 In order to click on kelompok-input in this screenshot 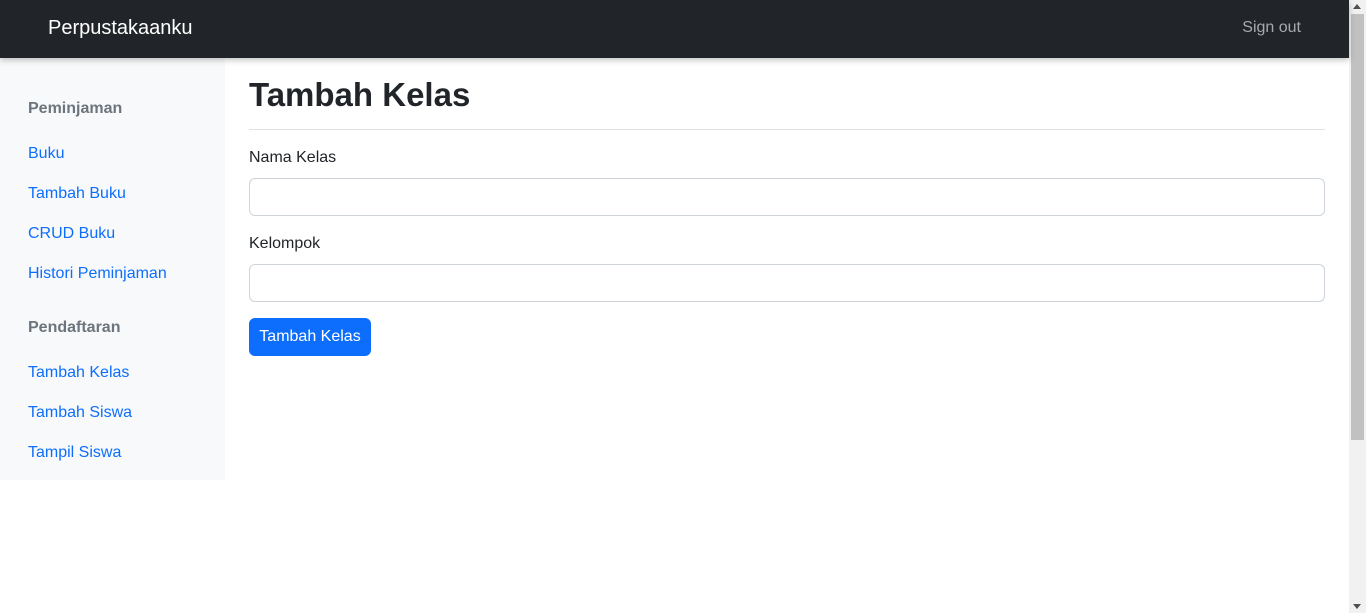, I will do `click(787, 283)`.